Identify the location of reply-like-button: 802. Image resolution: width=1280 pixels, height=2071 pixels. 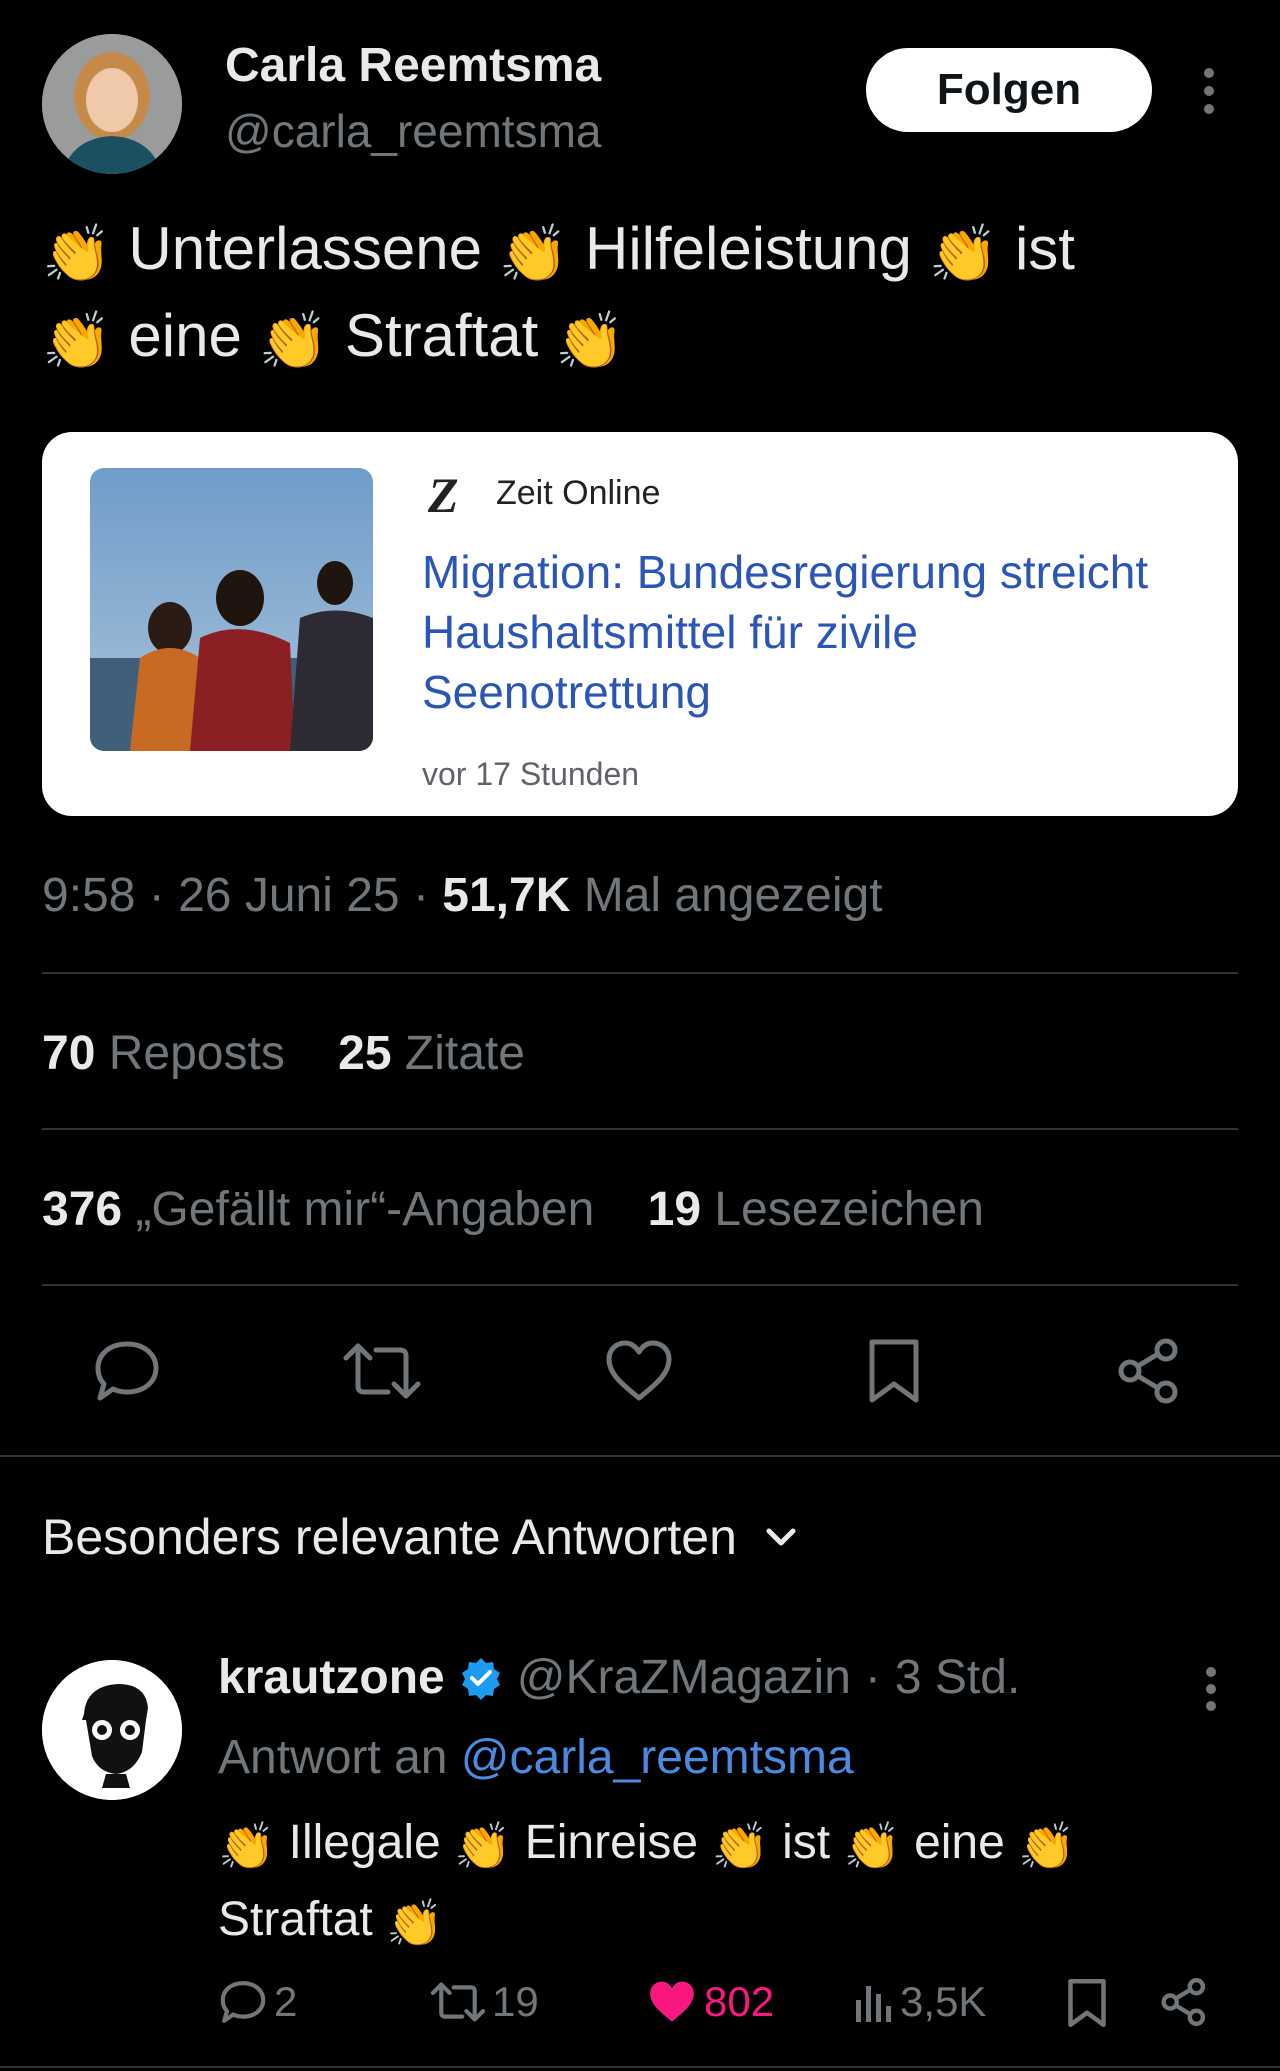
(710, 2002).